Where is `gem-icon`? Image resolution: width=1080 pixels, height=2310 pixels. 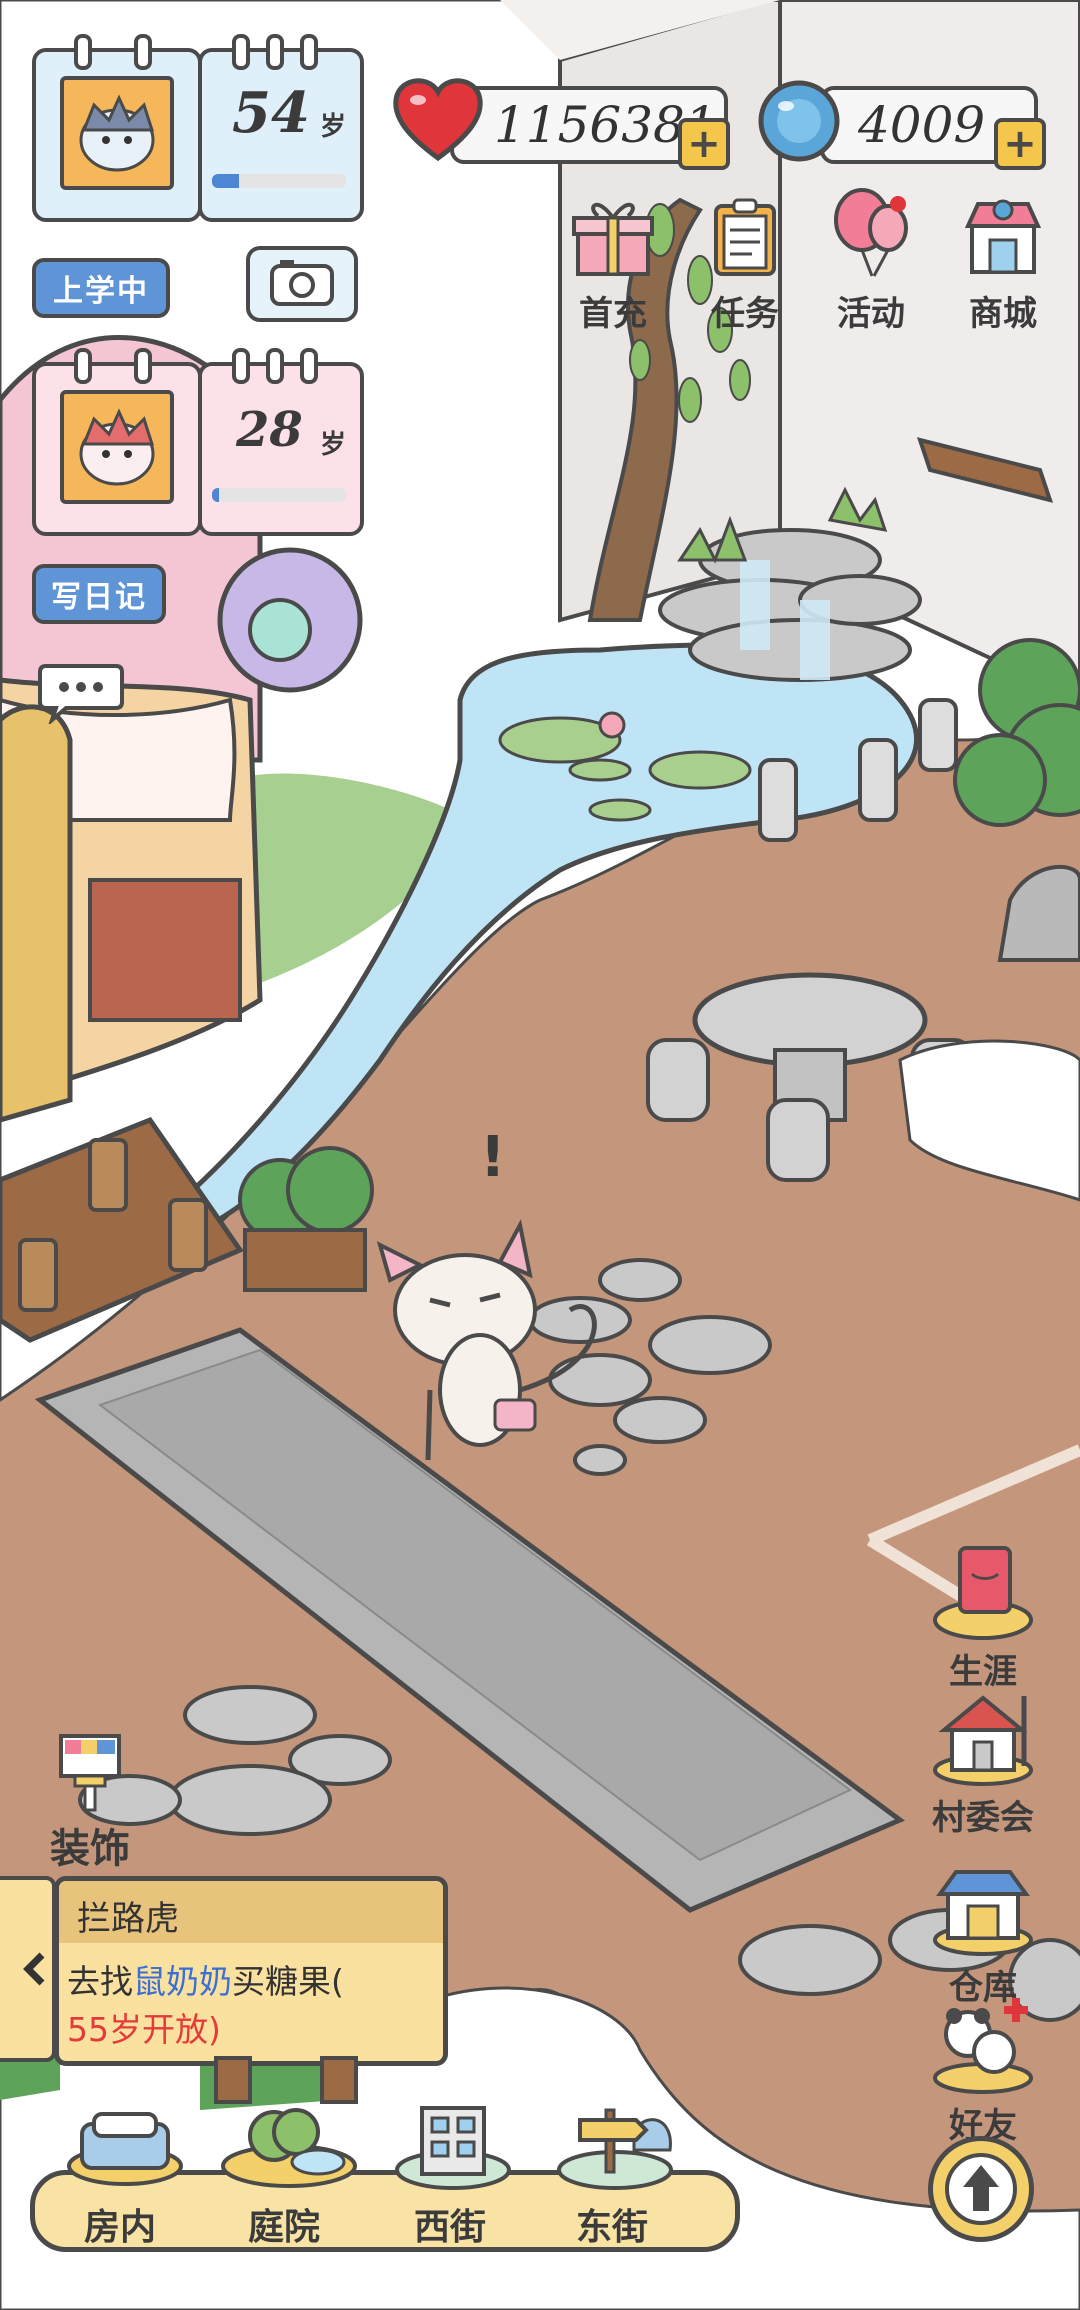 gem-icon is located at coordinates (799, 121).